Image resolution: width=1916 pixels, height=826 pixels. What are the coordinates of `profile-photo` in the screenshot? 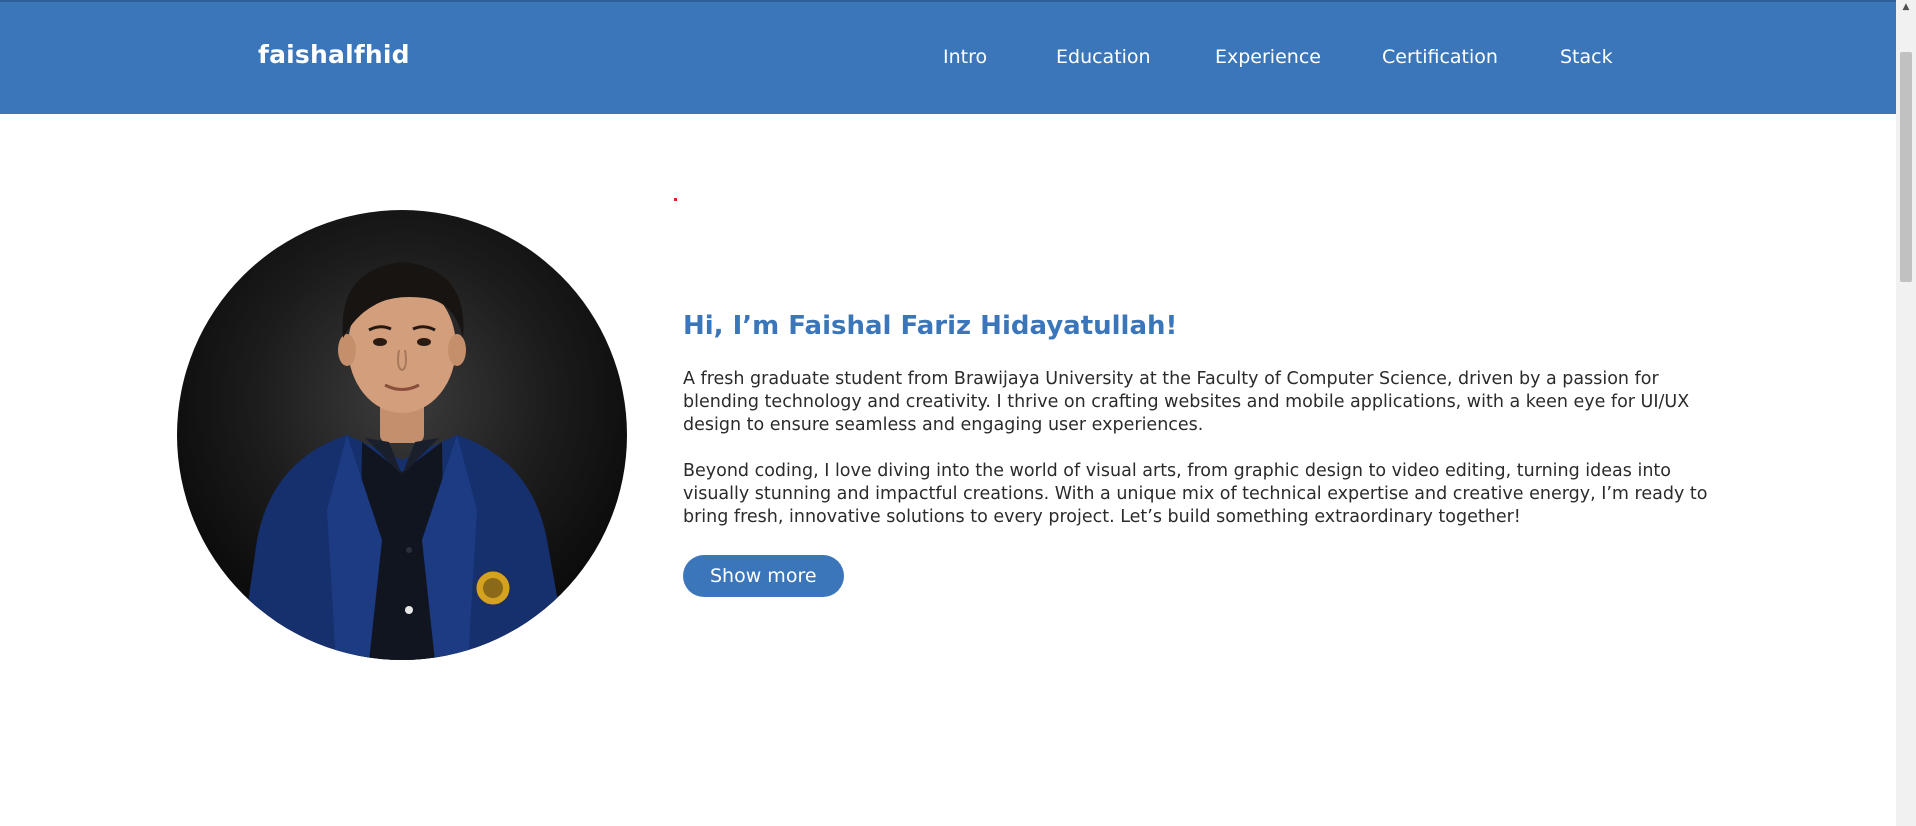 It's located at (402, 435).